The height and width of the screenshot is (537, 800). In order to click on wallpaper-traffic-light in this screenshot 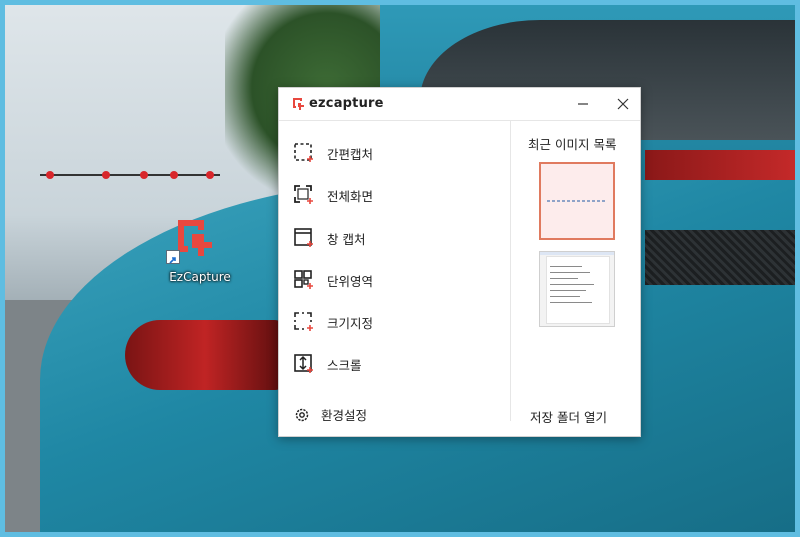, I will do `click(130, 175)`.